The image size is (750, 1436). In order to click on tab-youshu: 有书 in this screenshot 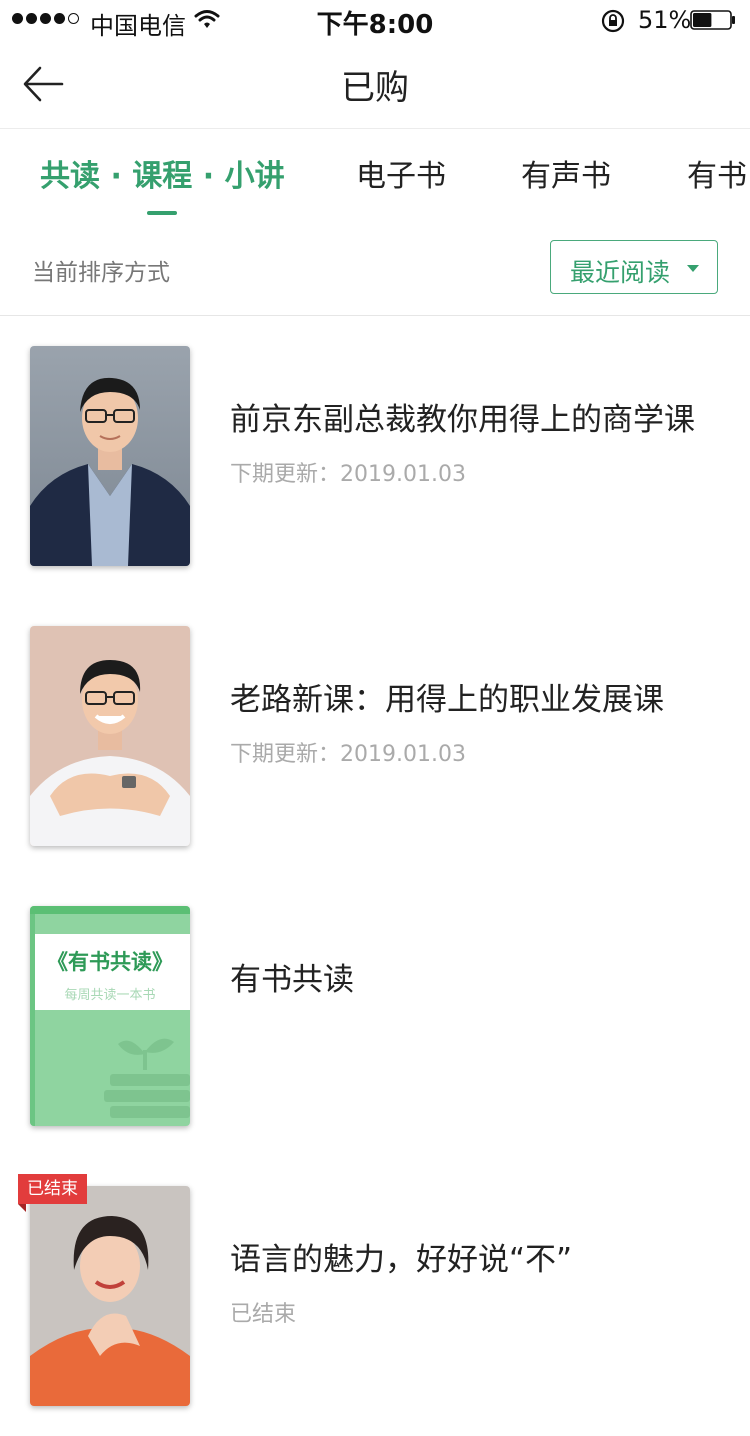, I will do `click(717, 173)`.